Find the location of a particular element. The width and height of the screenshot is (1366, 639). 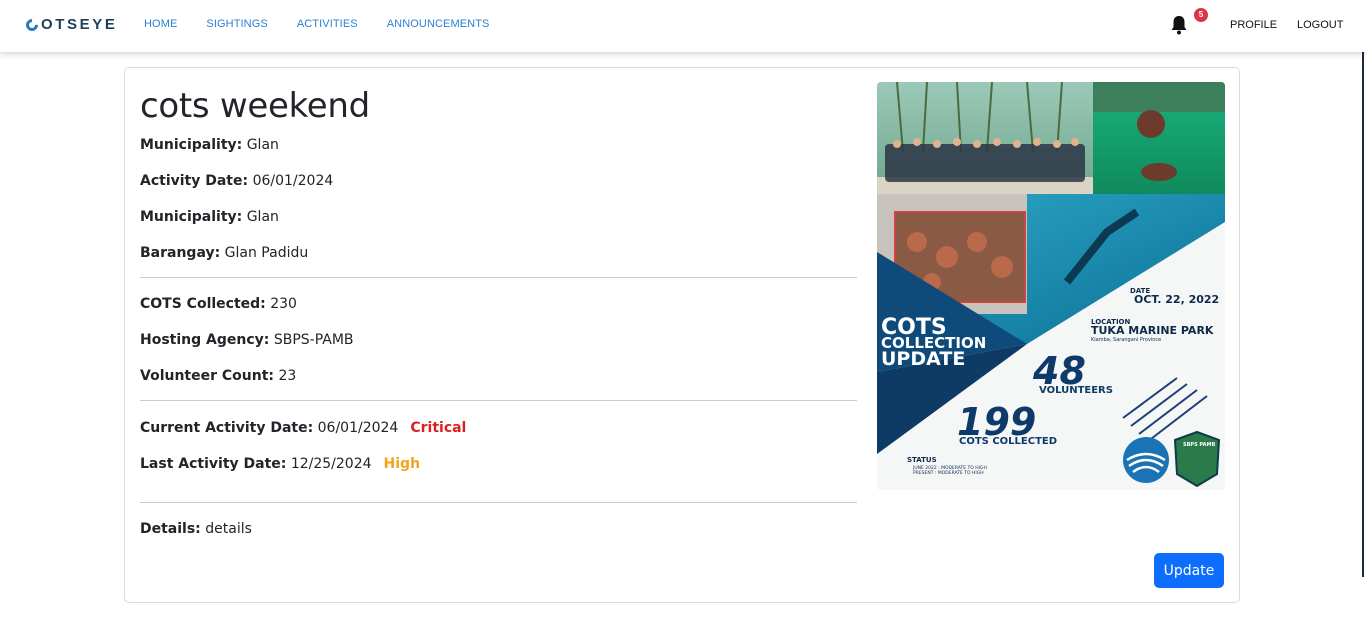

municipality-label: Municipality: is located at coordinates (191, 145).